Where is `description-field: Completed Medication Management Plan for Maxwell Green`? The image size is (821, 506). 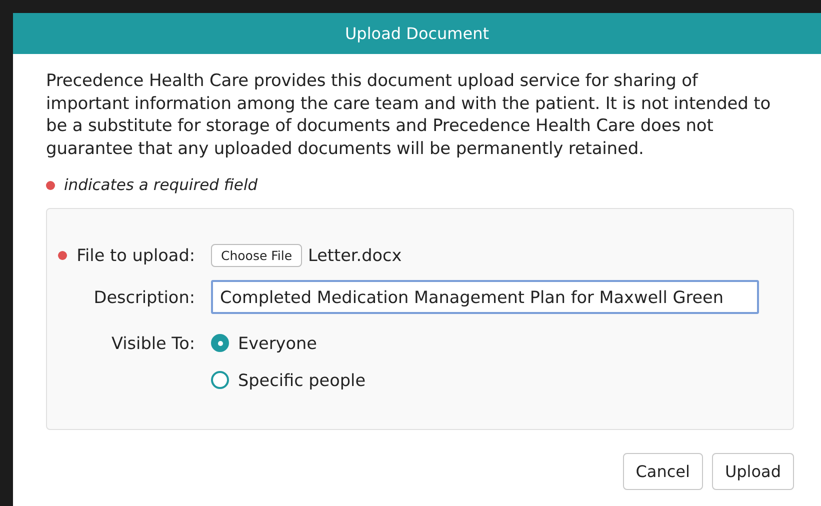 description-field: Completed Medication Management Plan for Maxwell Green is located at coordinates (485, 297).